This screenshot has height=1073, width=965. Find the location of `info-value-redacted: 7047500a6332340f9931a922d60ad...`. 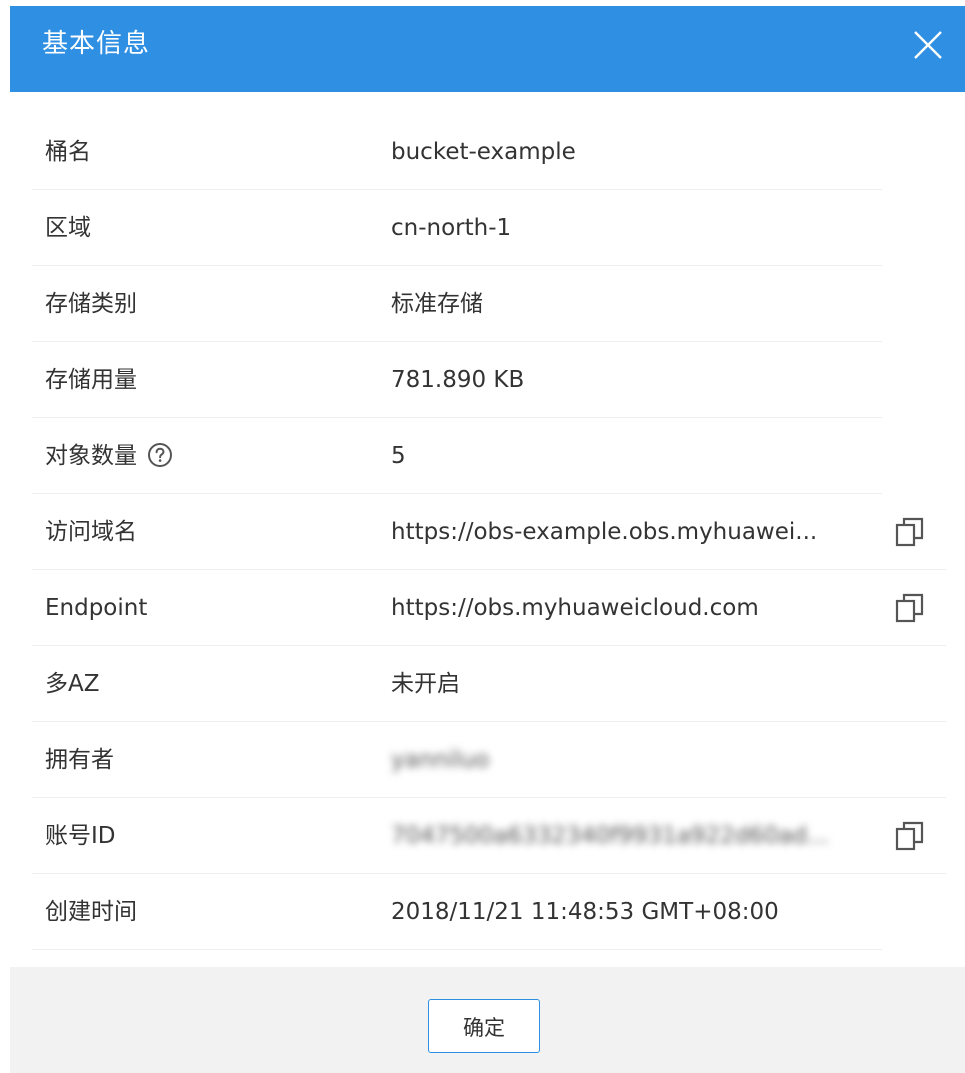

info-value-redacted: 7047500a6332340f9931a922d60ad... is located at coordinates (610, 836).